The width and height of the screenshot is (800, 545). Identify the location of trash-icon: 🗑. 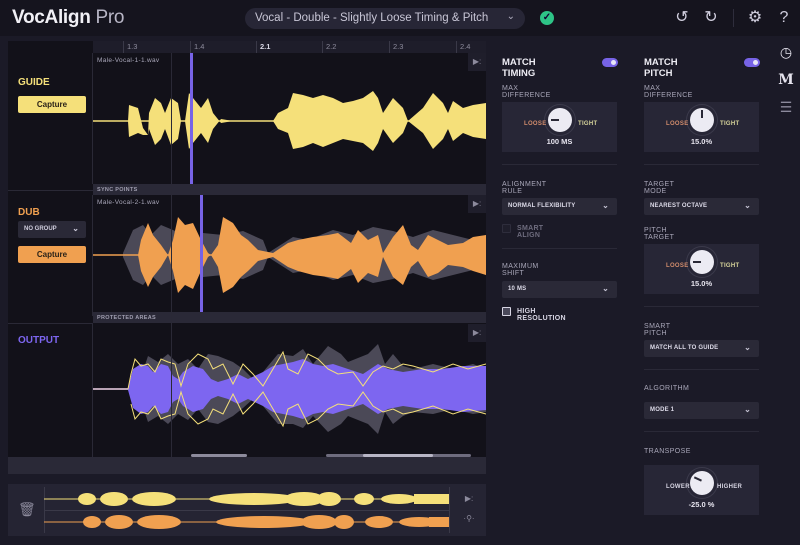
(27, 510).